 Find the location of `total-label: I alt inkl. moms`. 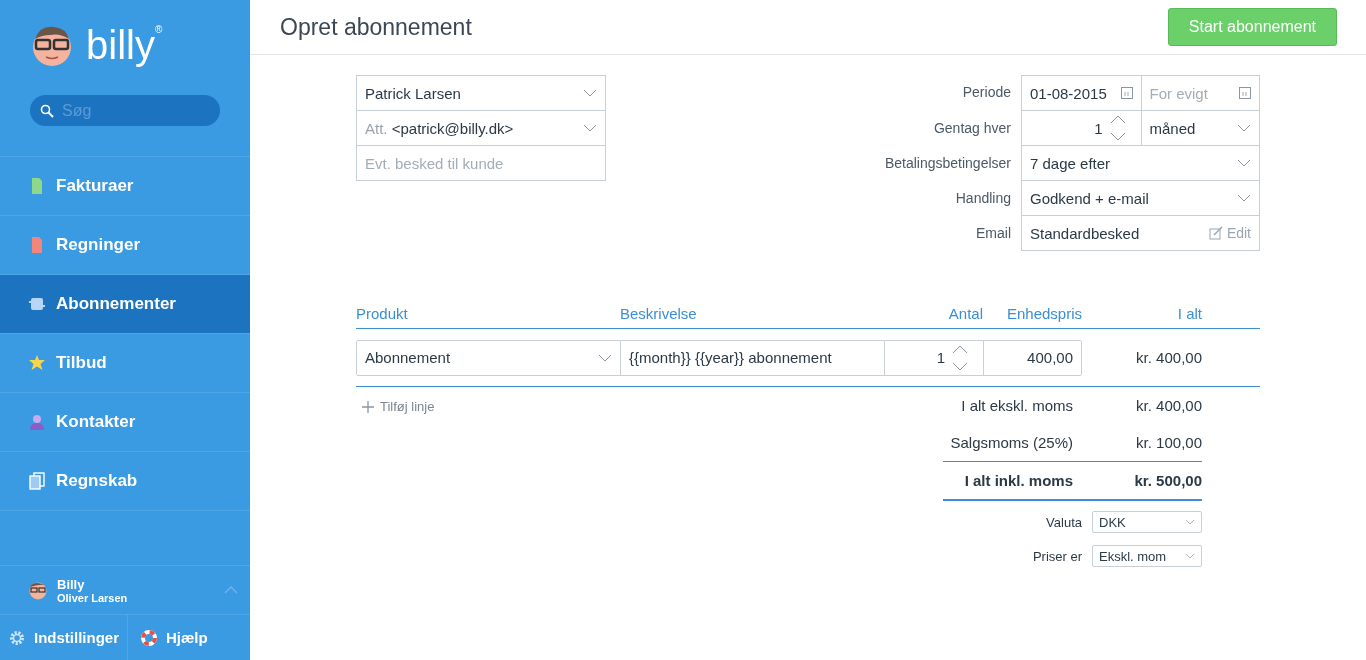

total-label: I alt inkl. moms is located at coordinates (1018, 480).